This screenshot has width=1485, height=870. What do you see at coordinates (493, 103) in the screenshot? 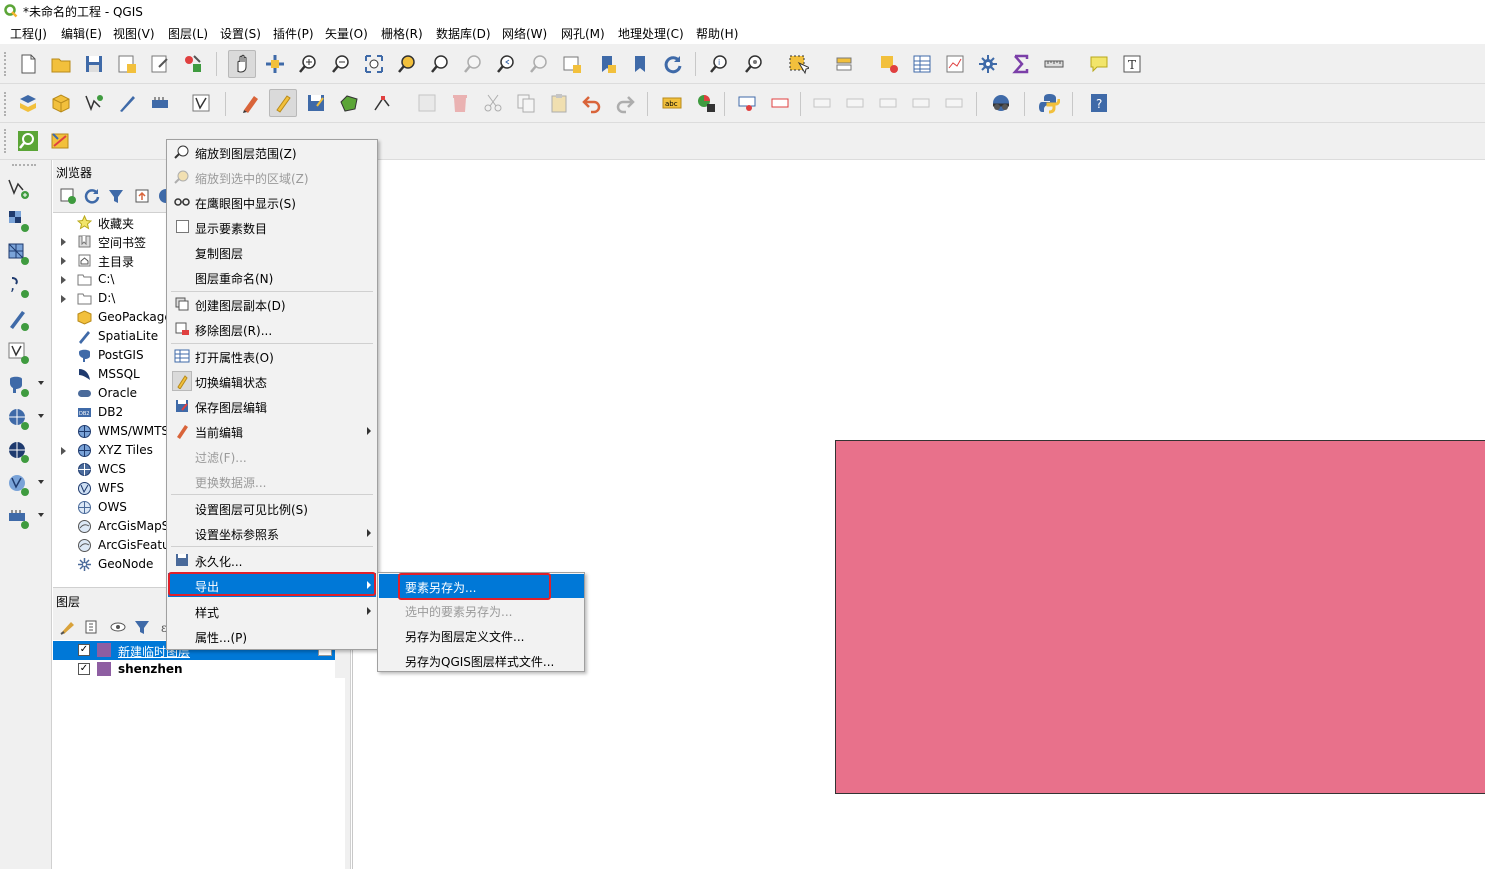
I see `cut-features-icon` at bounding box center [493, 103].